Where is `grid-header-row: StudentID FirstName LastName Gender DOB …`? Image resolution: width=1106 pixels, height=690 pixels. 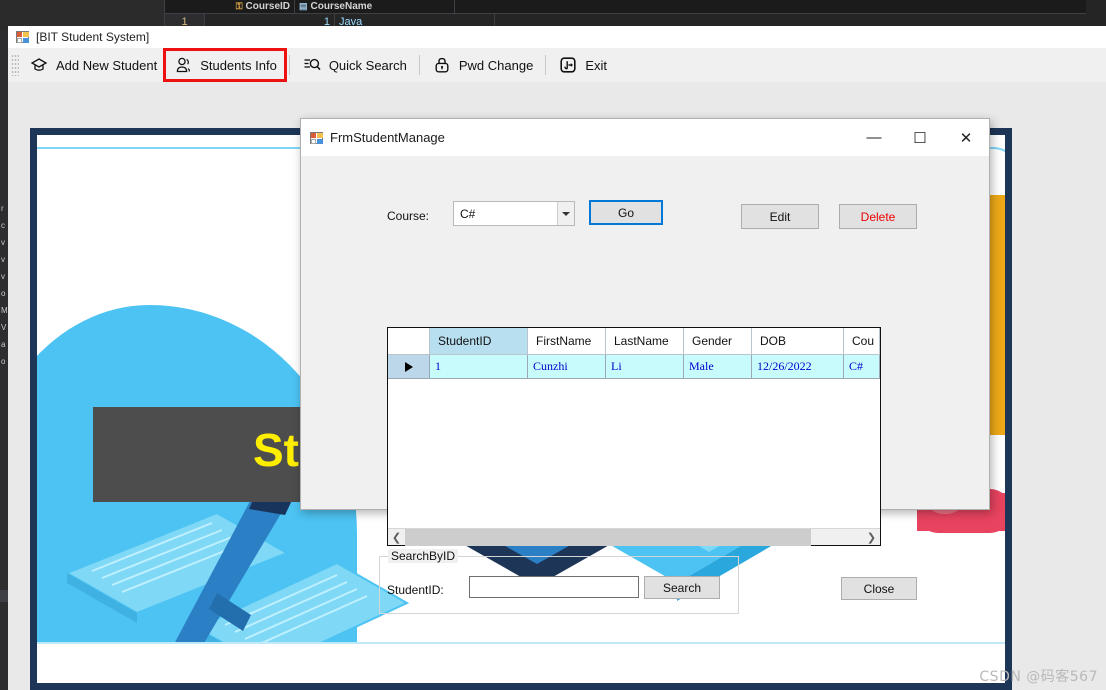 grid-header-row: StudentID FirstName LastName Gender DOB … is located at coordinates (634, 341).